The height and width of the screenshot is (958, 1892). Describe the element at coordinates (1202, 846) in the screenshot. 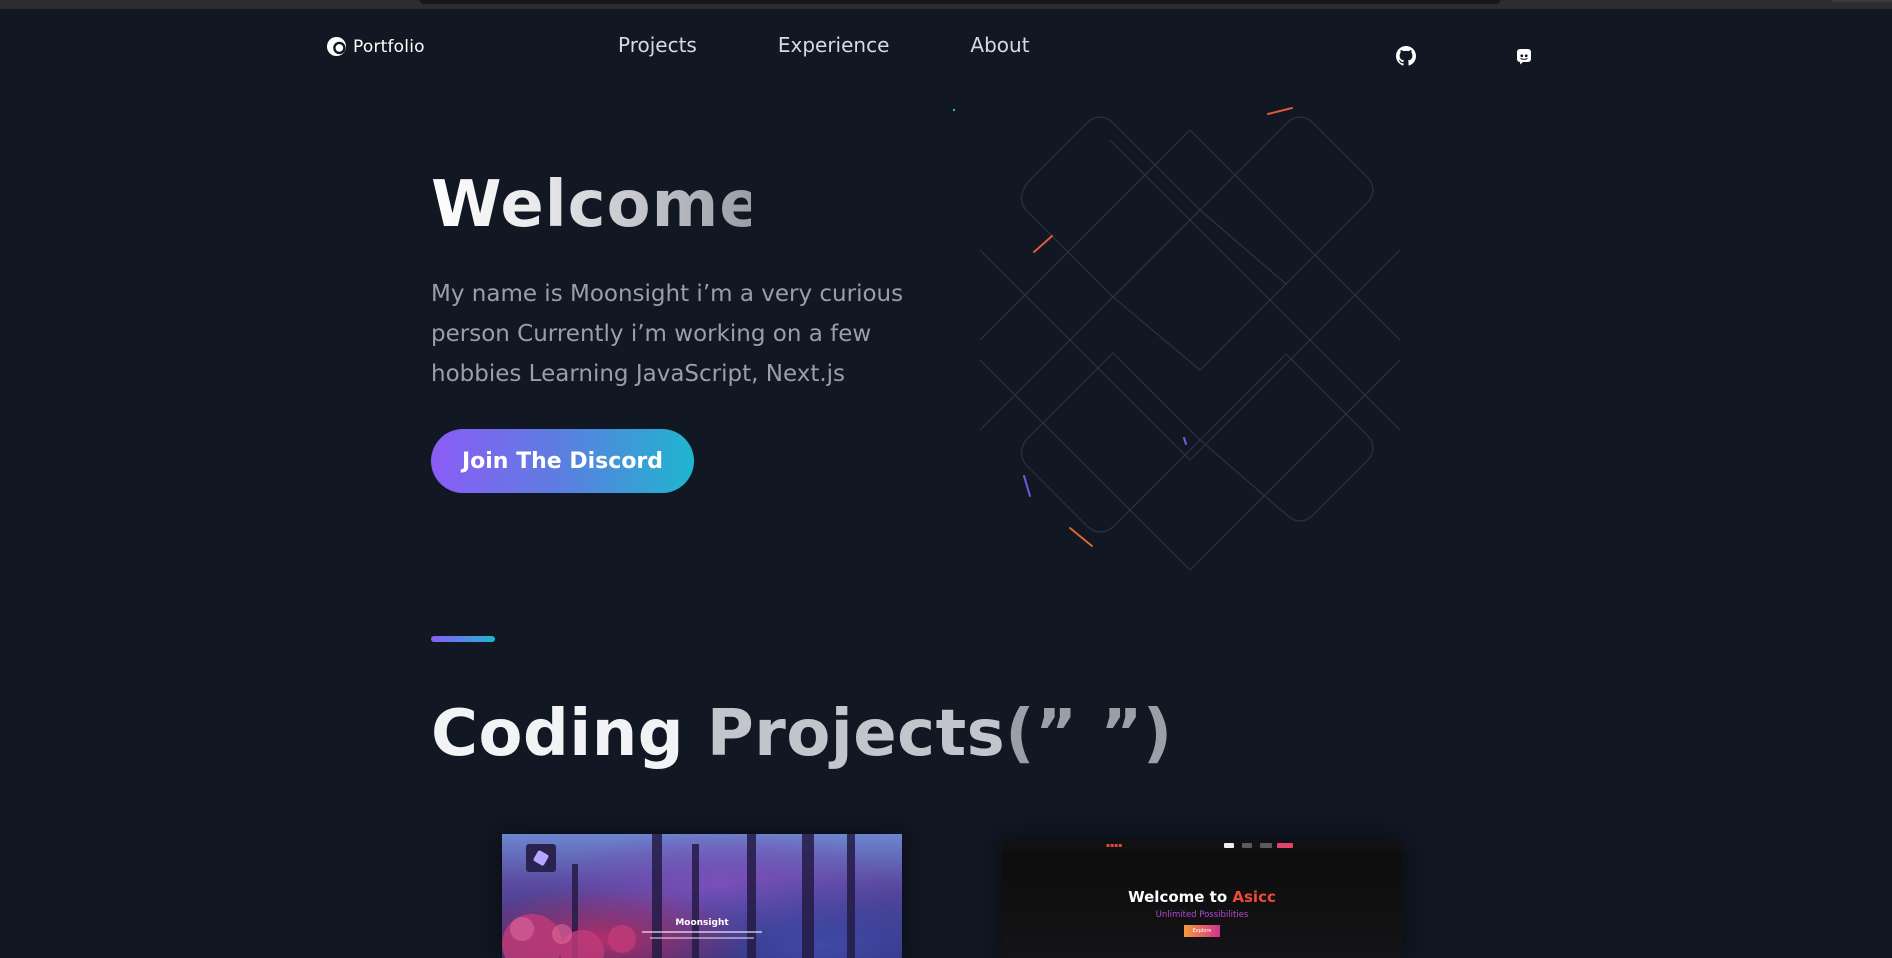

I see `asicc-navbar` at that location.